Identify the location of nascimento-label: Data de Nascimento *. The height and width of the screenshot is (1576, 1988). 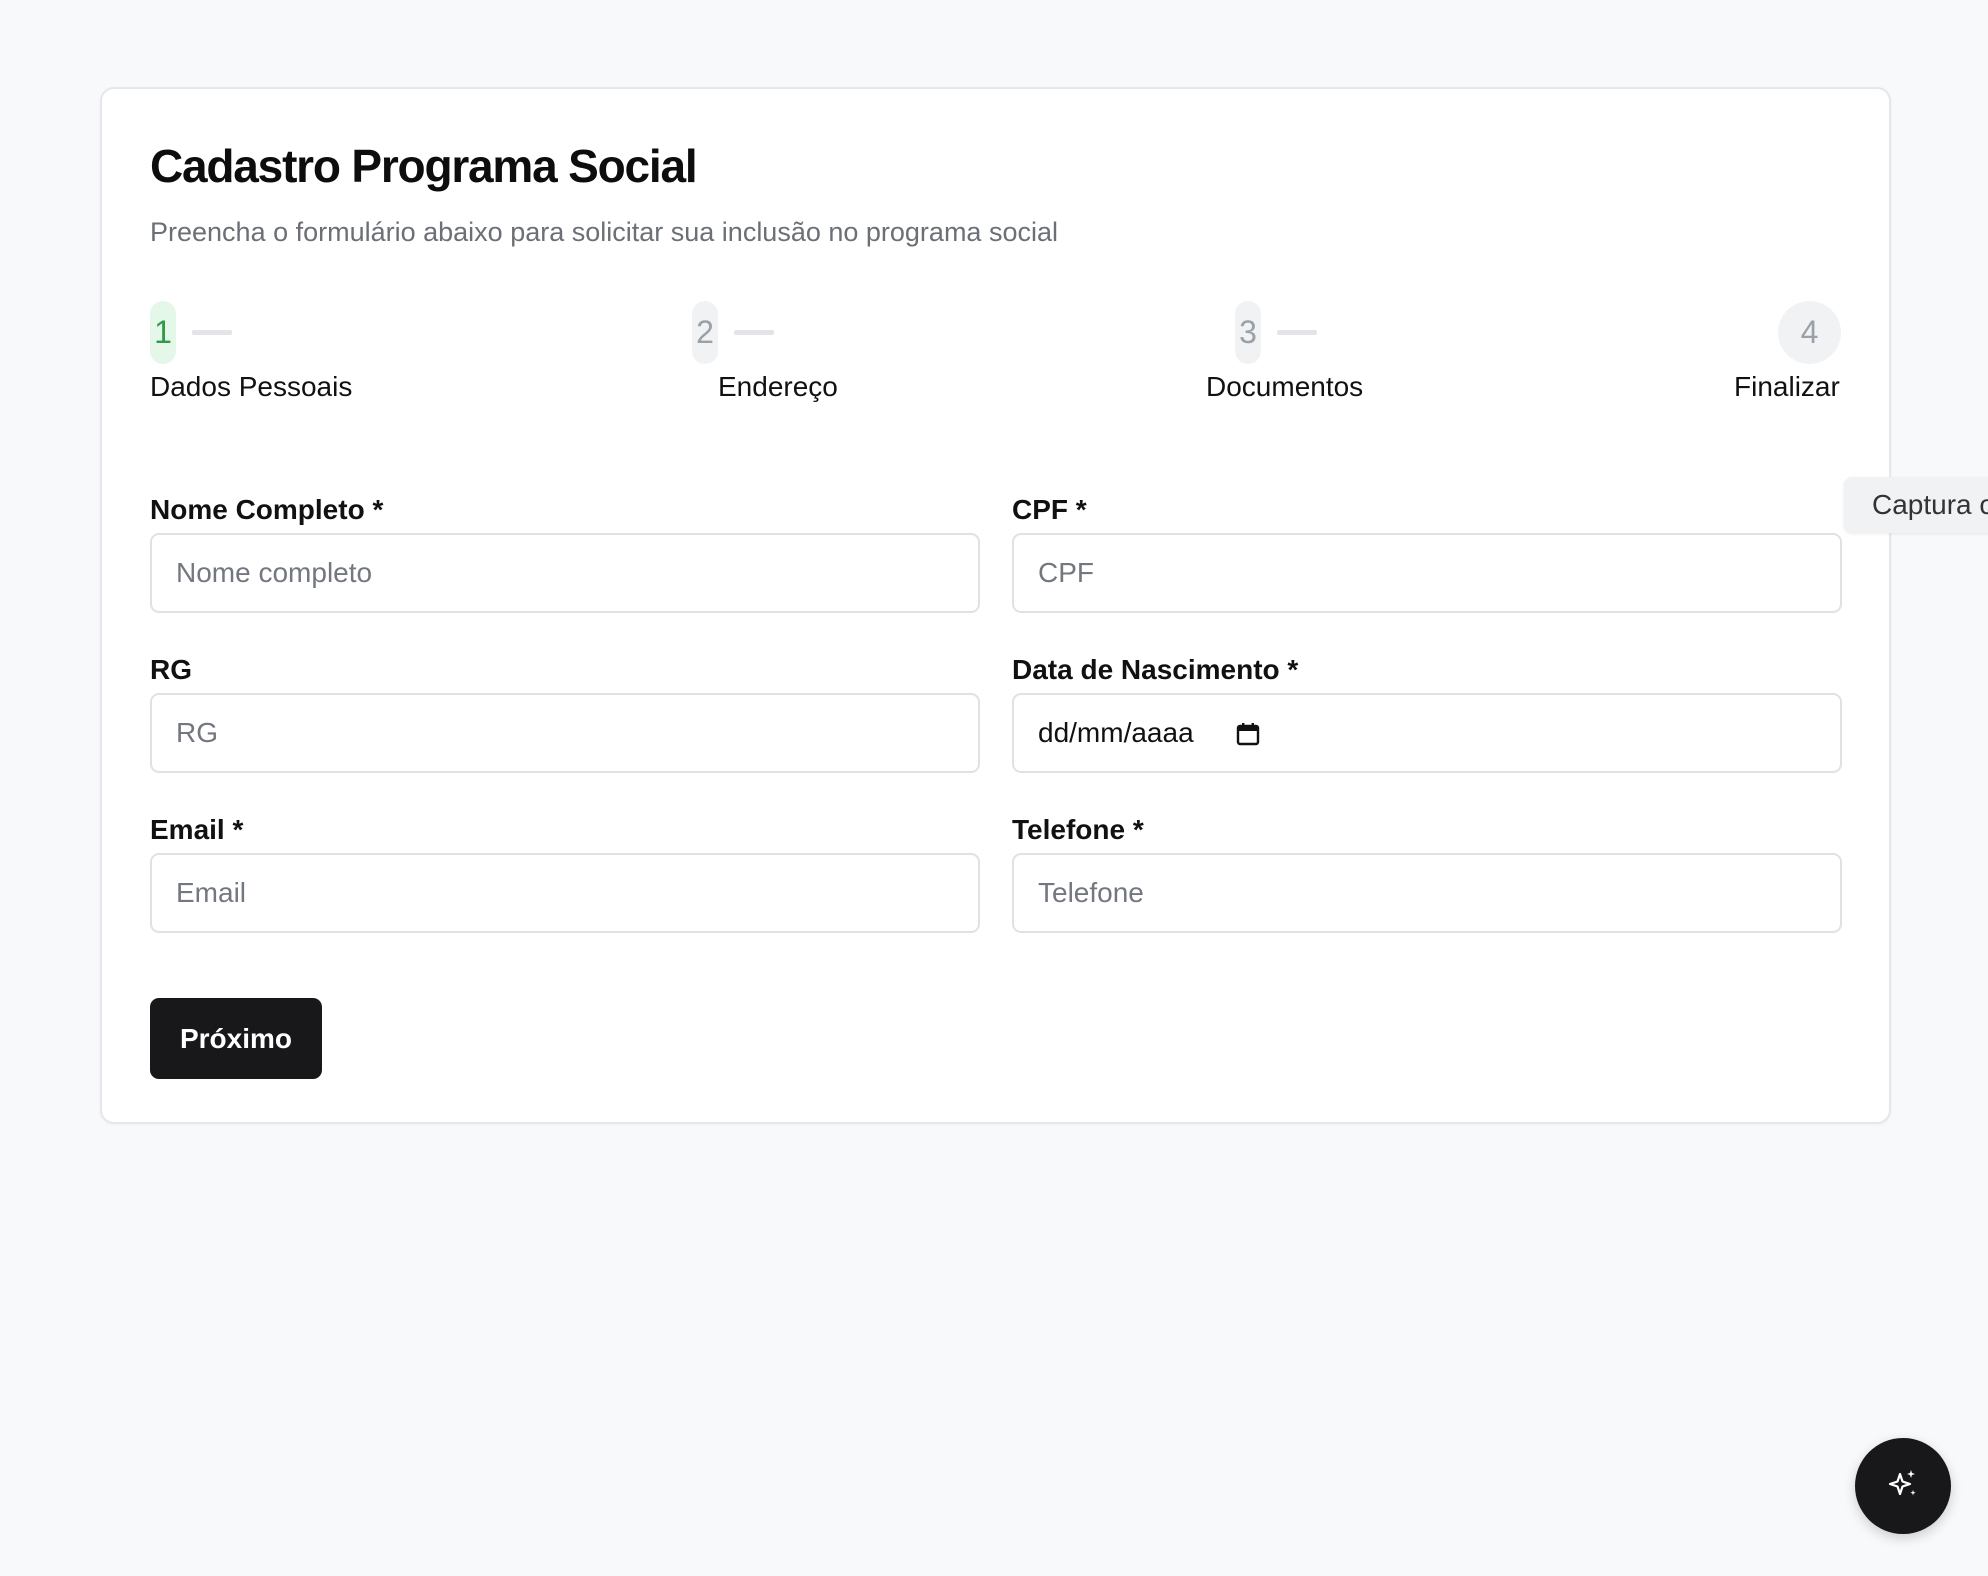
(1155, 669).